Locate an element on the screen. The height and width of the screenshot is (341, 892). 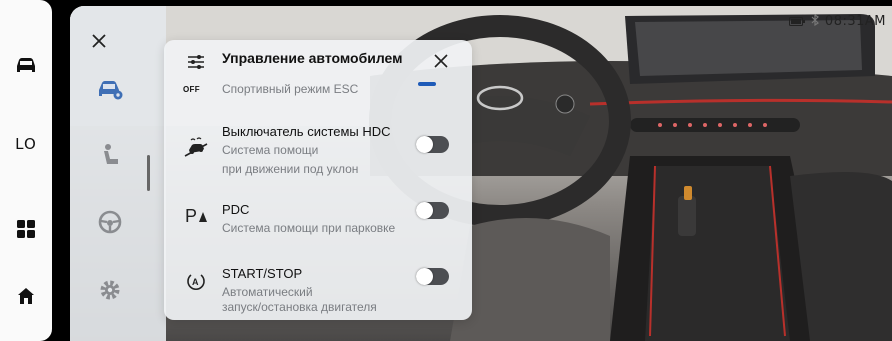
gear-icon is located at coordinates (110, 290).